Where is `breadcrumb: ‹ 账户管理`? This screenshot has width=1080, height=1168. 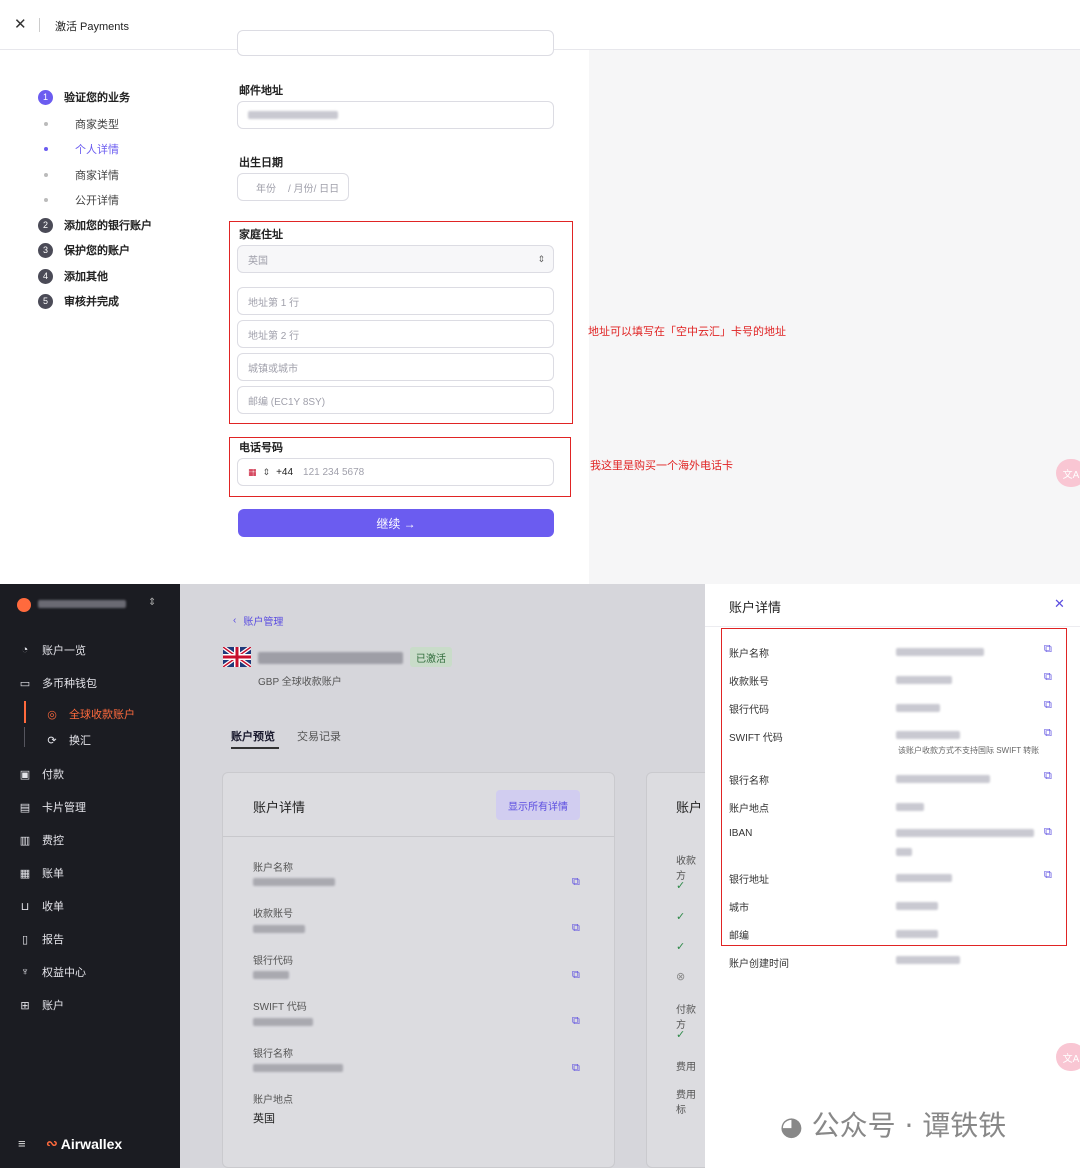
breadcrumb: ‹ 账户管理 is located at coordinates (258, 620).